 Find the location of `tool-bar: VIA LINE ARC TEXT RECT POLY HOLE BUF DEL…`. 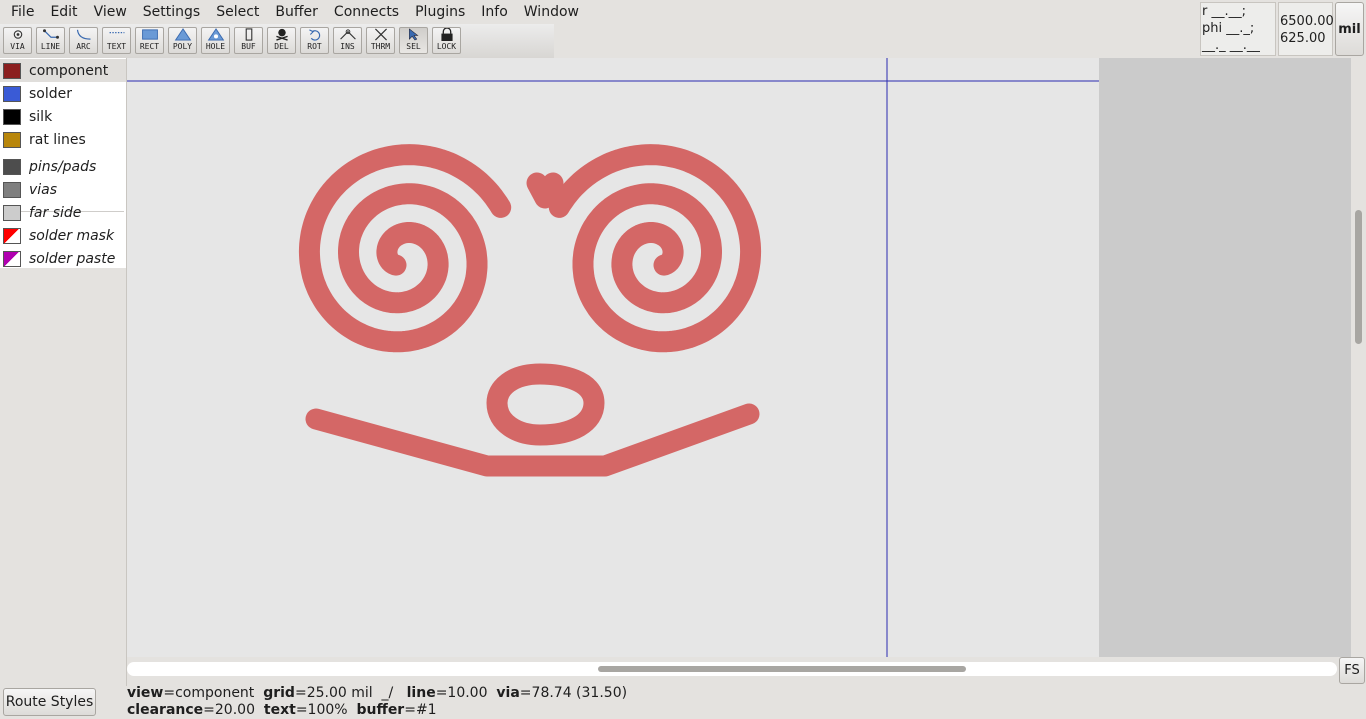

tool-bar: VIA LINE ARC TEXT RECT POLY HOLE BUF DEL… is located at coordinates (277, 41).